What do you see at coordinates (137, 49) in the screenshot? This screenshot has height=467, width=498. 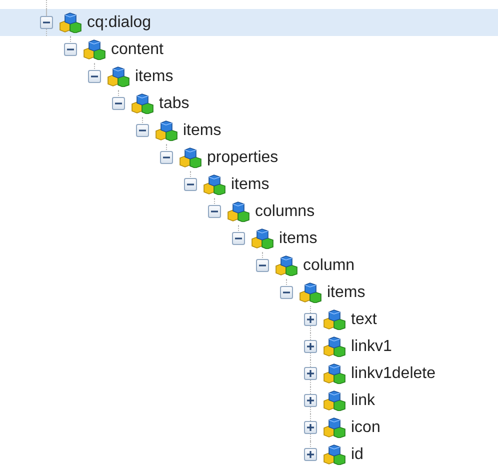 I see `node-label: content` at bounding box center [137, 49].